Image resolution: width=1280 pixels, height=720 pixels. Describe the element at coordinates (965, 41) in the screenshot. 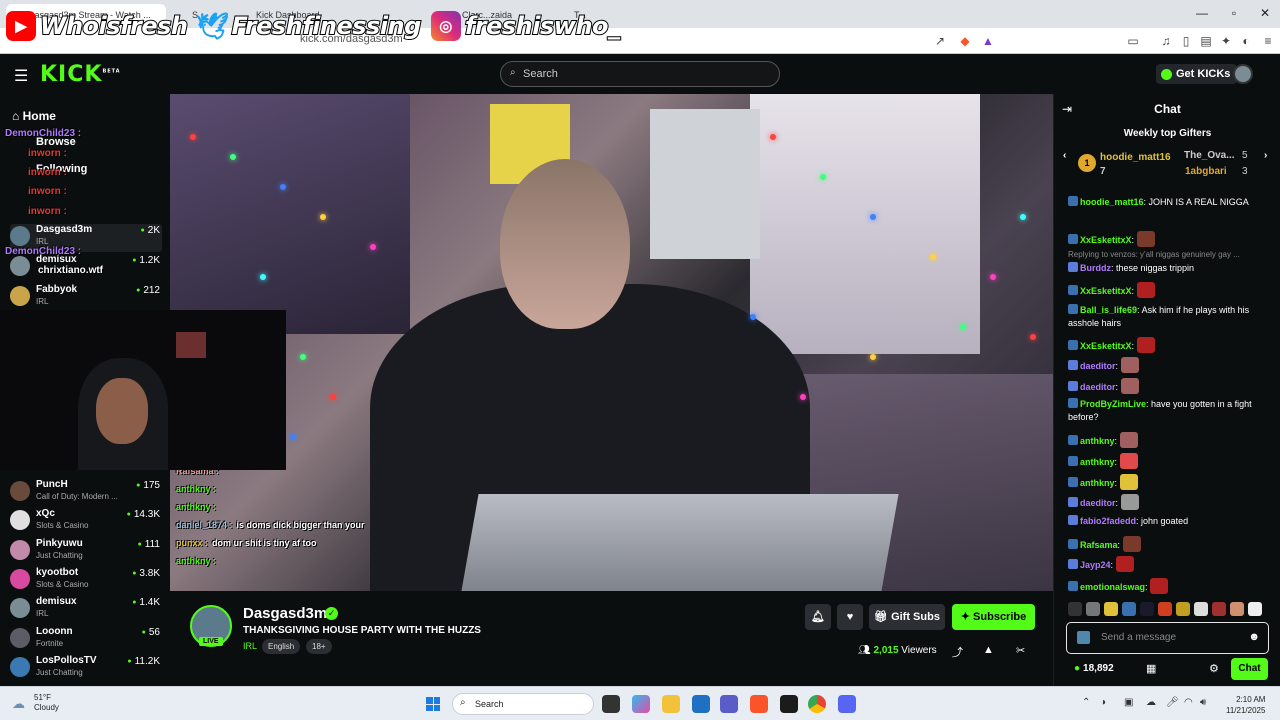

I see `brave-shield-icon: ◆` at that location.